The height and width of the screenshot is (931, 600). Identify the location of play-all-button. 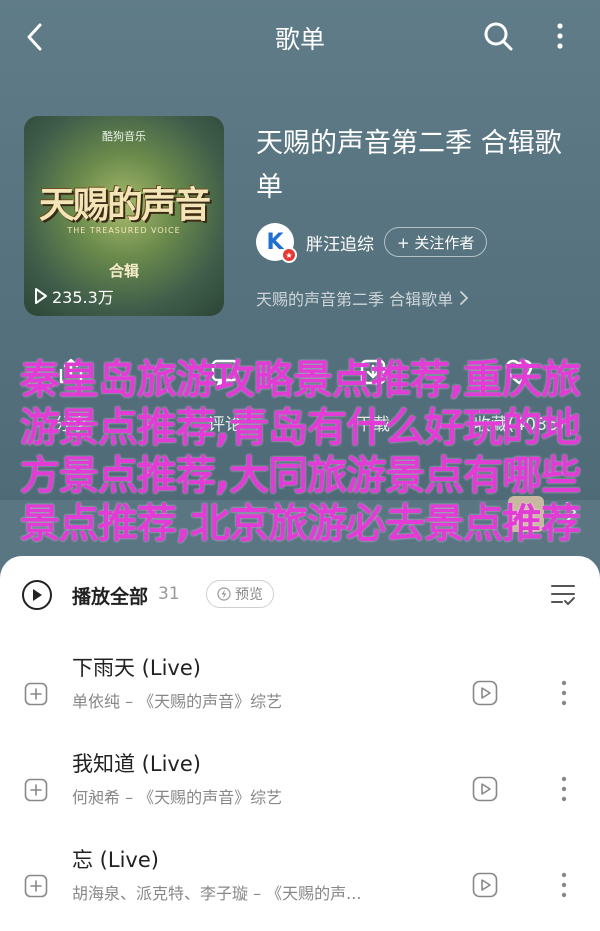
(37, 595).